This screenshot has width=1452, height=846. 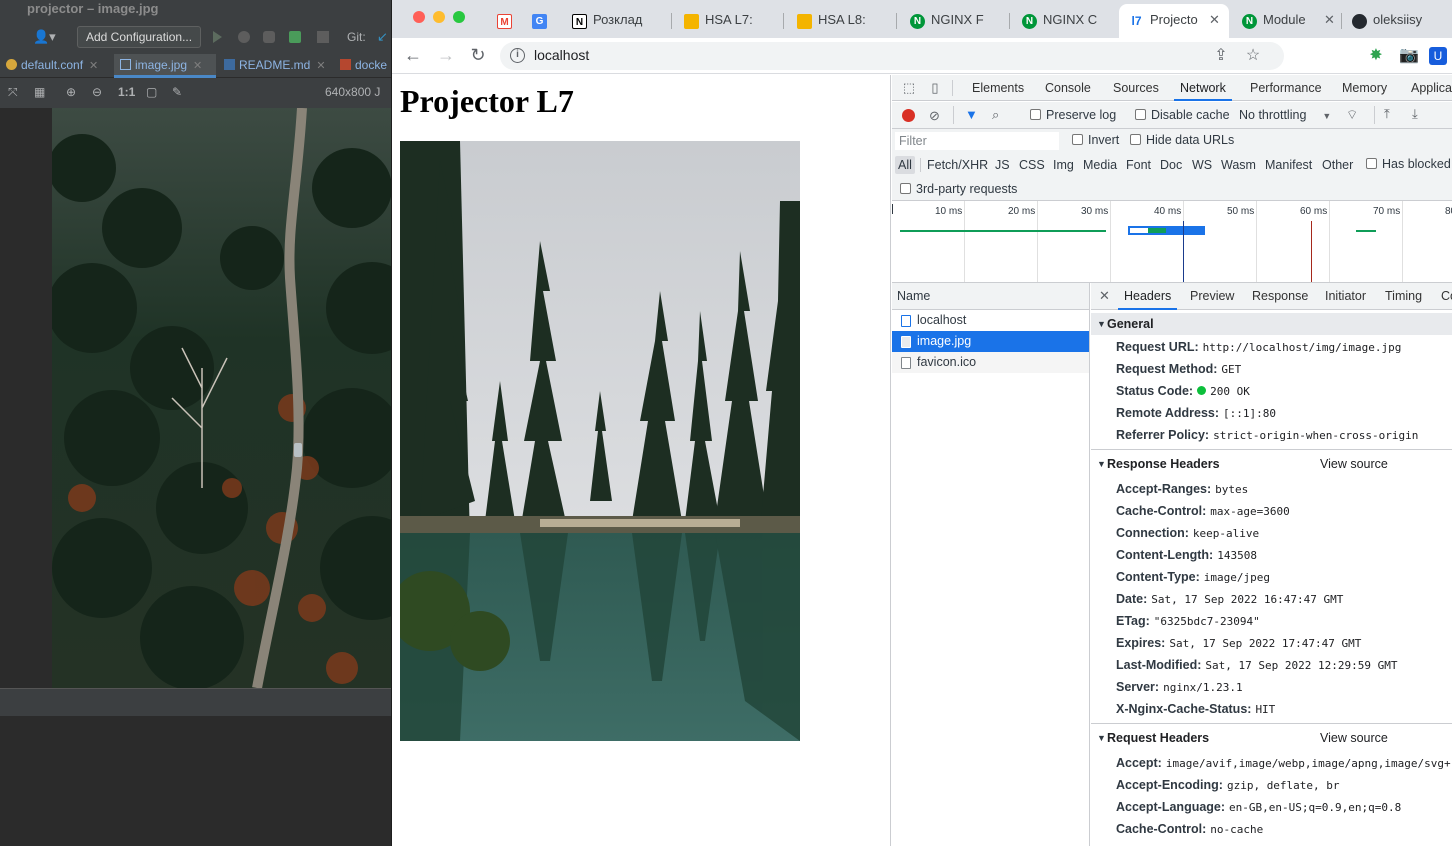 I want to click on tab-image-jpg: image.jpg ✕, so click(x=165, y=66).